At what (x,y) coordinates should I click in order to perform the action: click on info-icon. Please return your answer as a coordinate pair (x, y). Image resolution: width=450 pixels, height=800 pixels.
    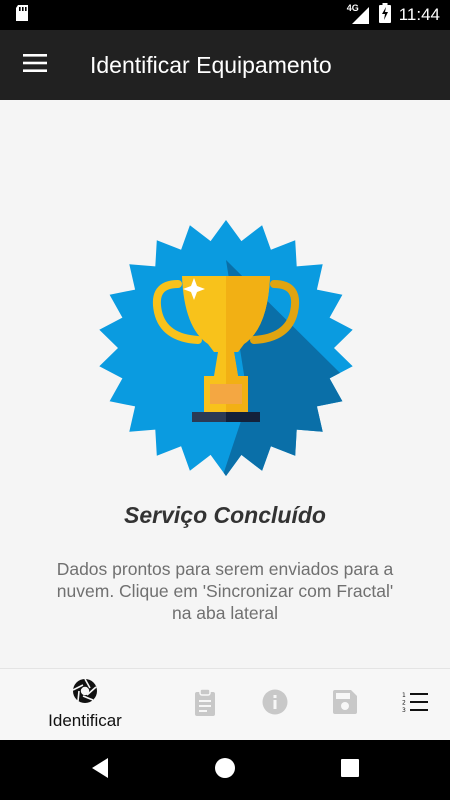
    Looking at the image, I should click on (275, 704).